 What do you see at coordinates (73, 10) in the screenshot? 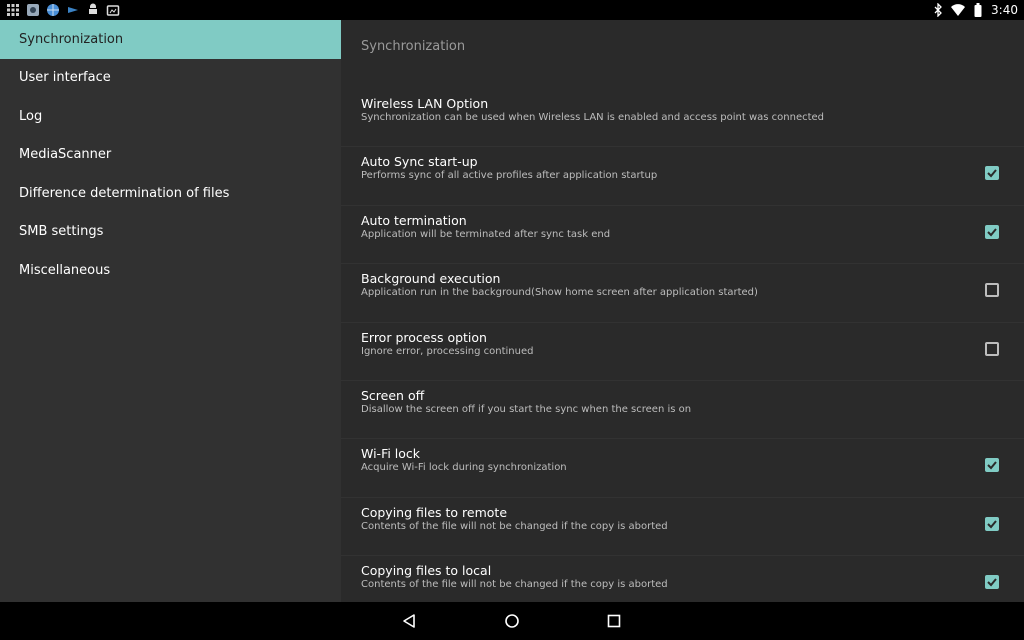
I see `sync-app-icon` at bounding box center [73, 10].